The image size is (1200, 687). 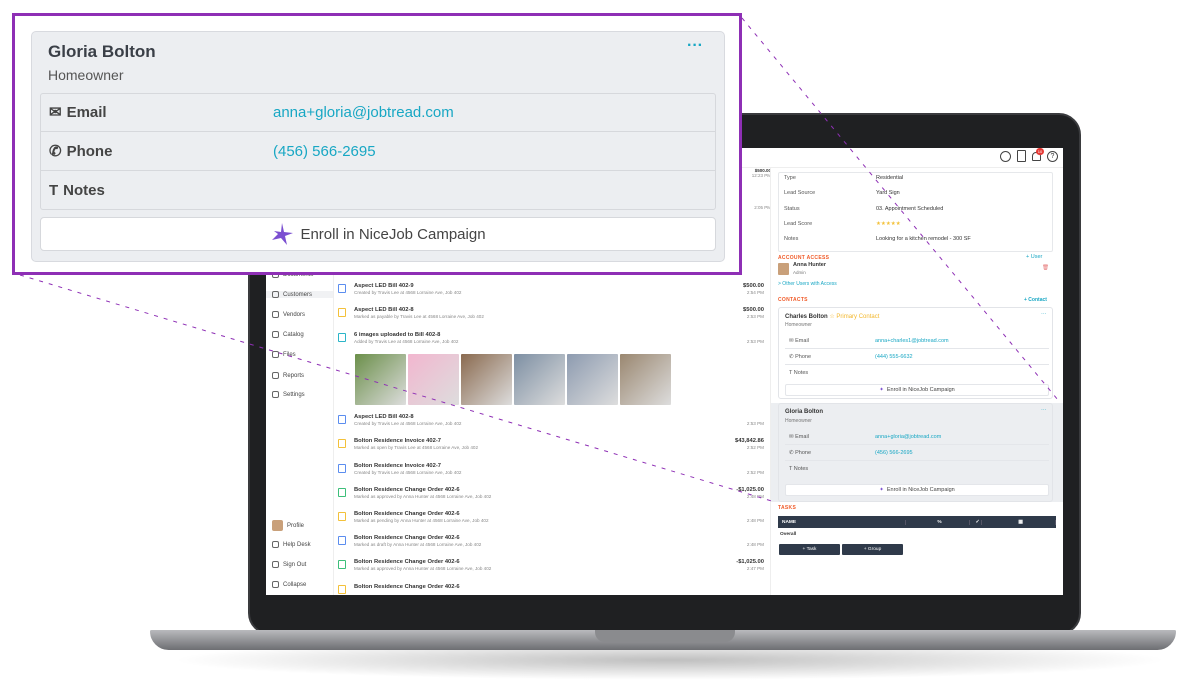 I want to click on notes-row: T Notes, so click(x=77, y=190).